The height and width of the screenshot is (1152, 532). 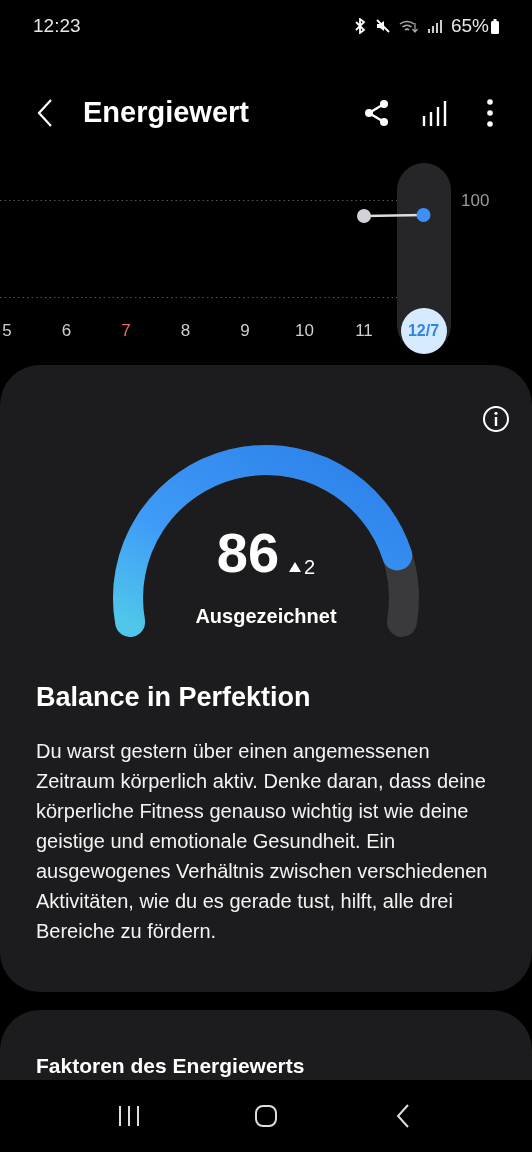 I want to click on bar-chart-icon, so click(x=435, y=113).